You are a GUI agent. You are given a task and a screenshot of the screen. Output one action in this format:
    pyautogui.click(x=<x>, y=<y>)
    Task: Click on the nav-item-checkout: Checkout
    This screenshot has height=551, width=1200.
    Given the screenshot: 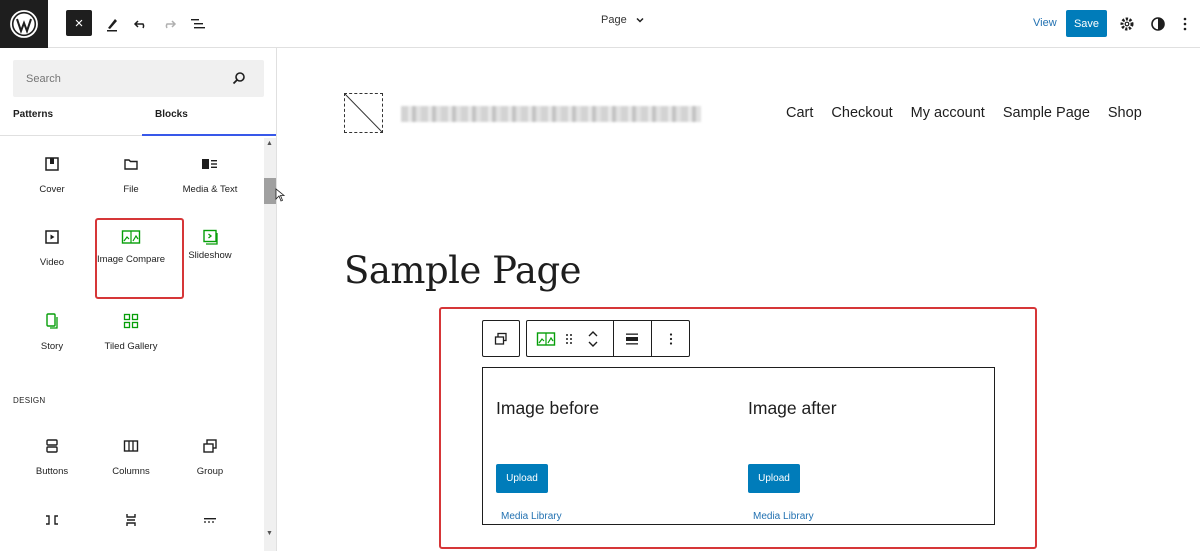 What is the action you would take?
    pyautogui.click(x=861, y=113)
    